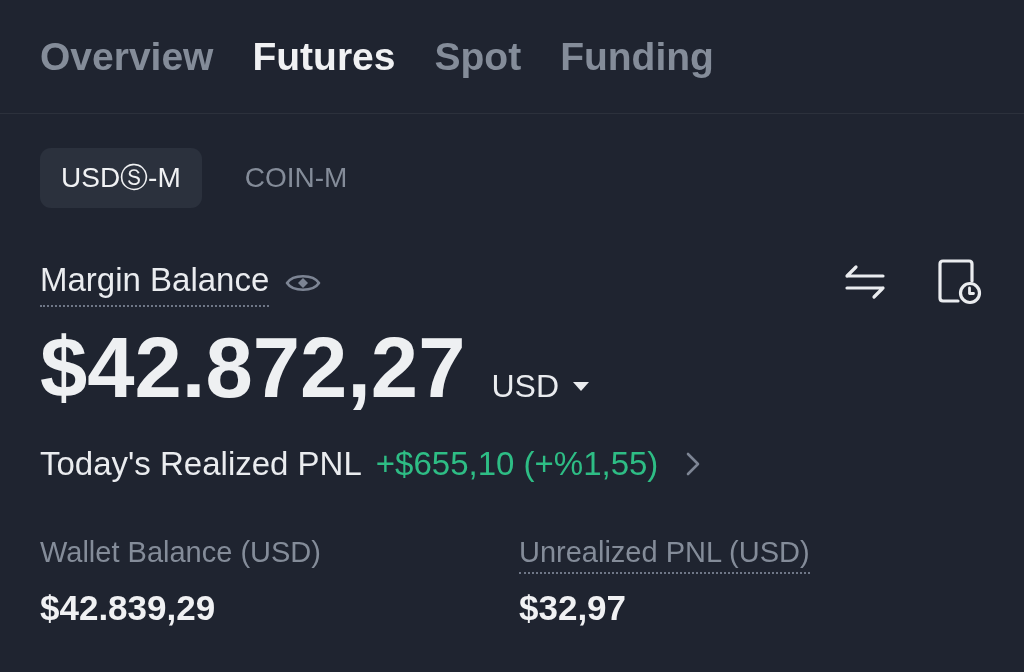  Describe the element at coordinates (128, 608) in the screenshot. I see `stat-value: $42.839,29` at that location.